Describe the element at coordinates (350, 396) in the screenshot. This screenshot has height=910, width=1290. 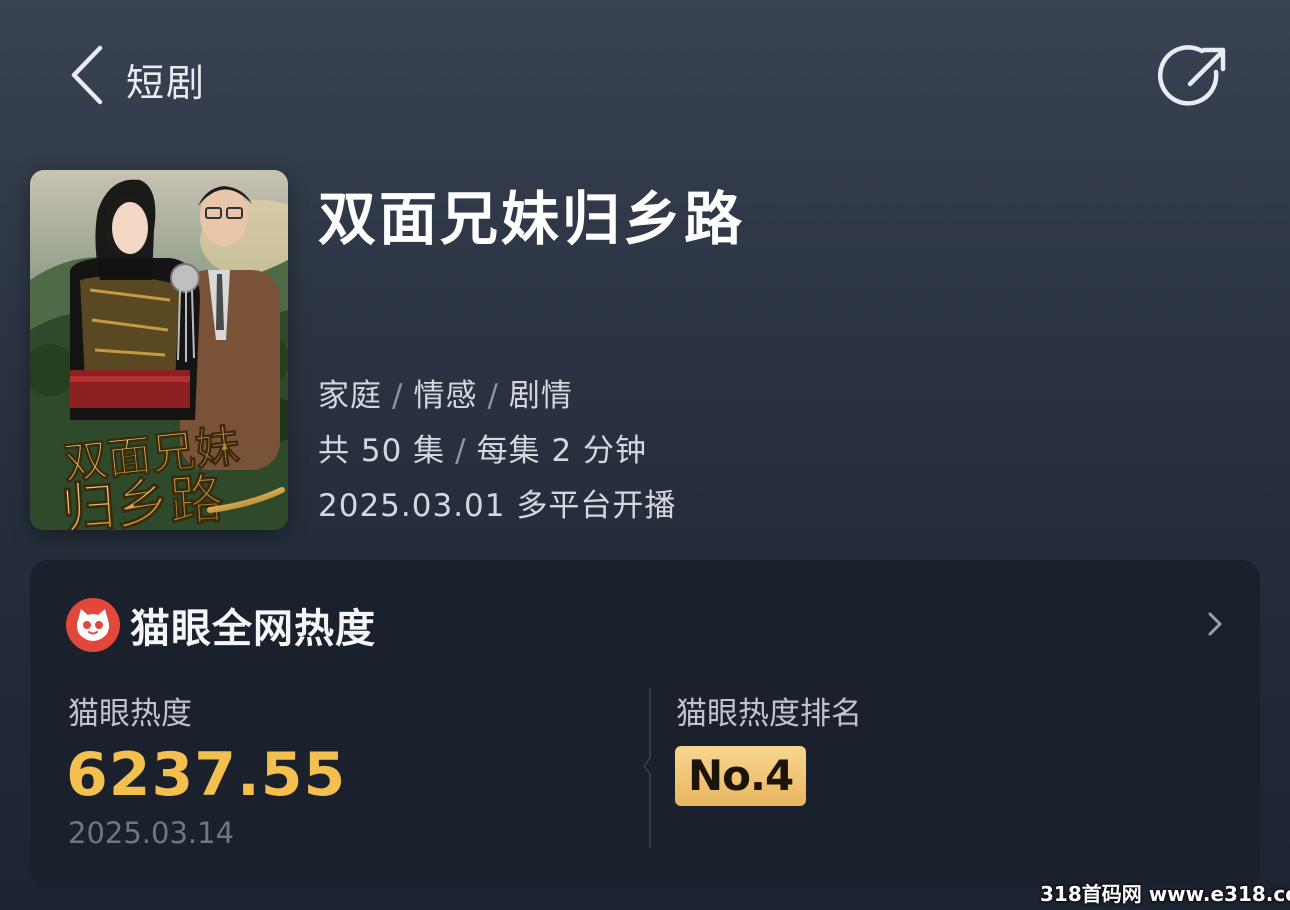
I see `genre-tag: 家庭` at that location.